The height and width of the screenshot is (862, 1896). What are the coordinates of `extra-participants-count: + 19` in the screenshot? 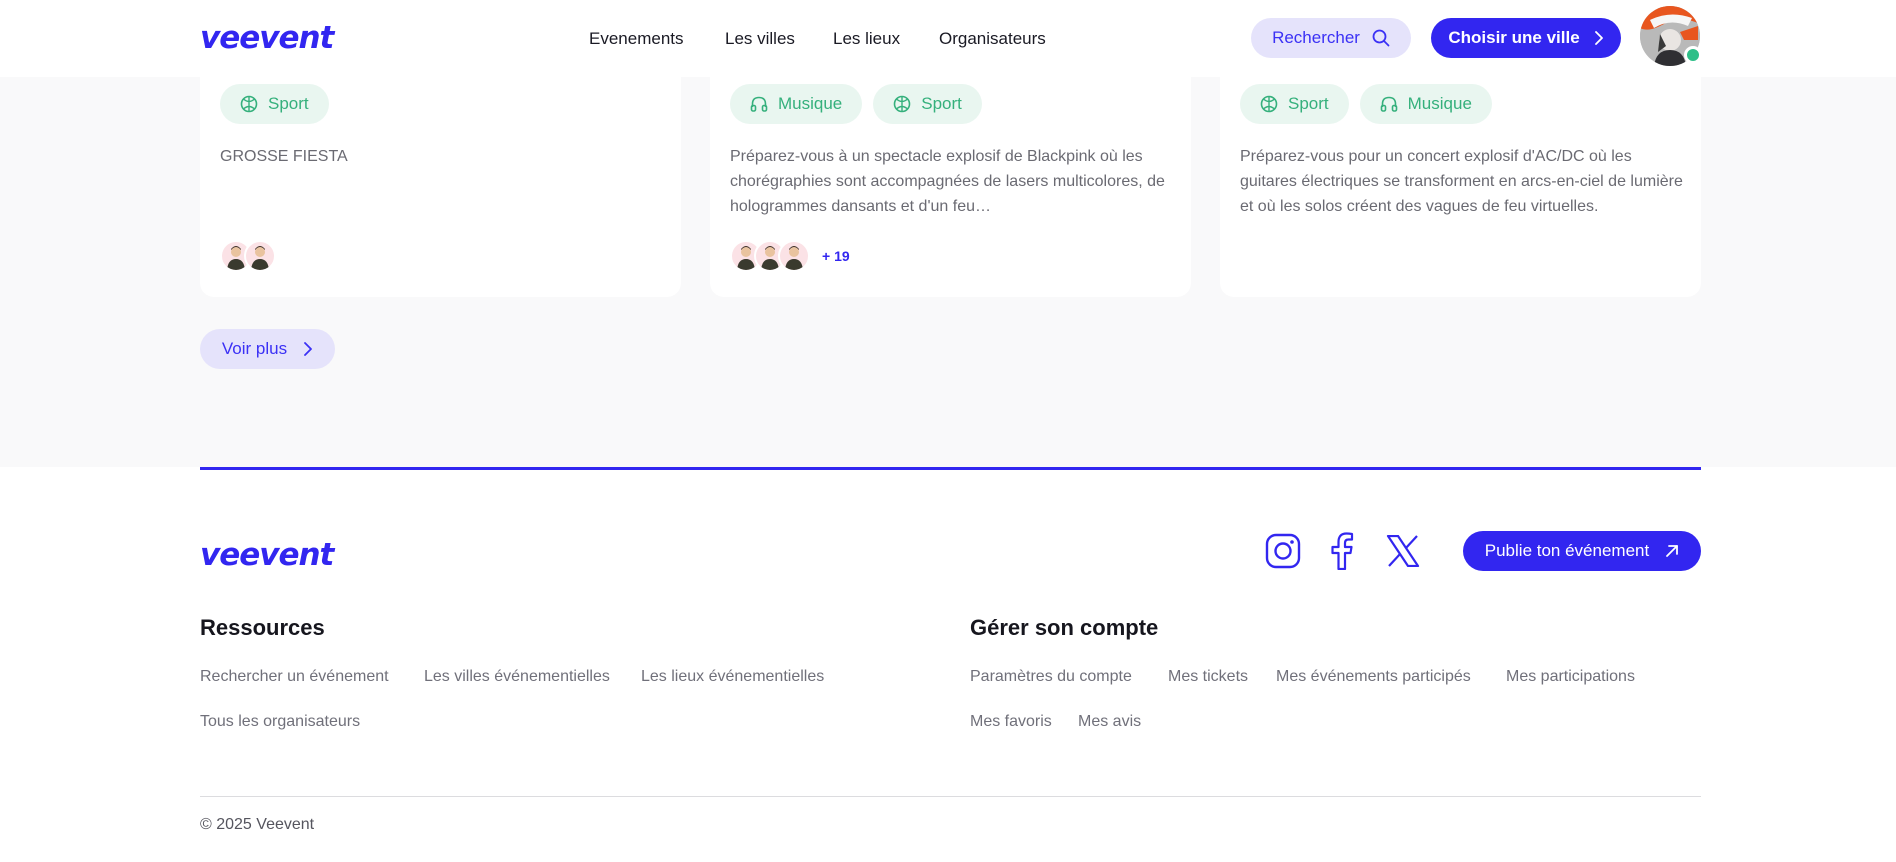 It's located at (836, 256).